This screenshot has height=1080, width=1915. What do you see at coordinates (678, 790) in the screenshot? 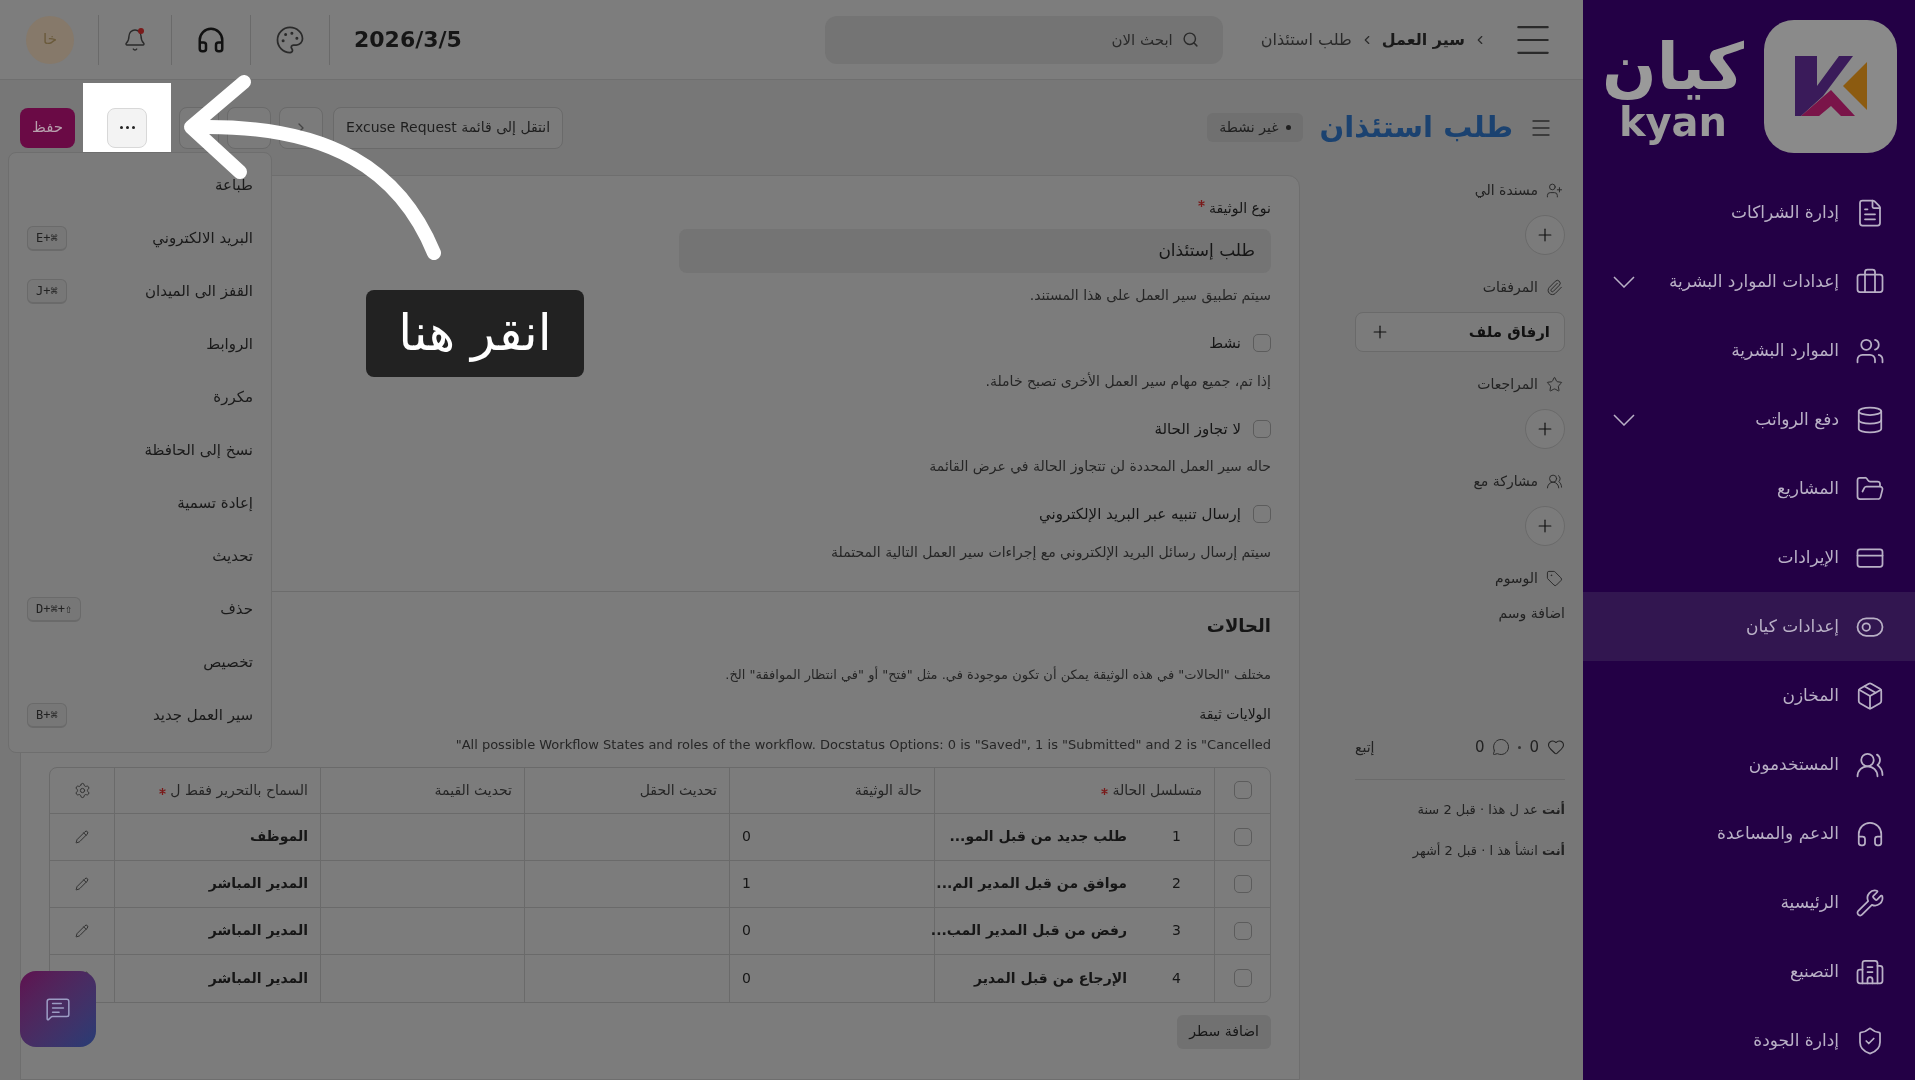
I see `column-header: تحديث الحقل` at bounding box center [678, 790].